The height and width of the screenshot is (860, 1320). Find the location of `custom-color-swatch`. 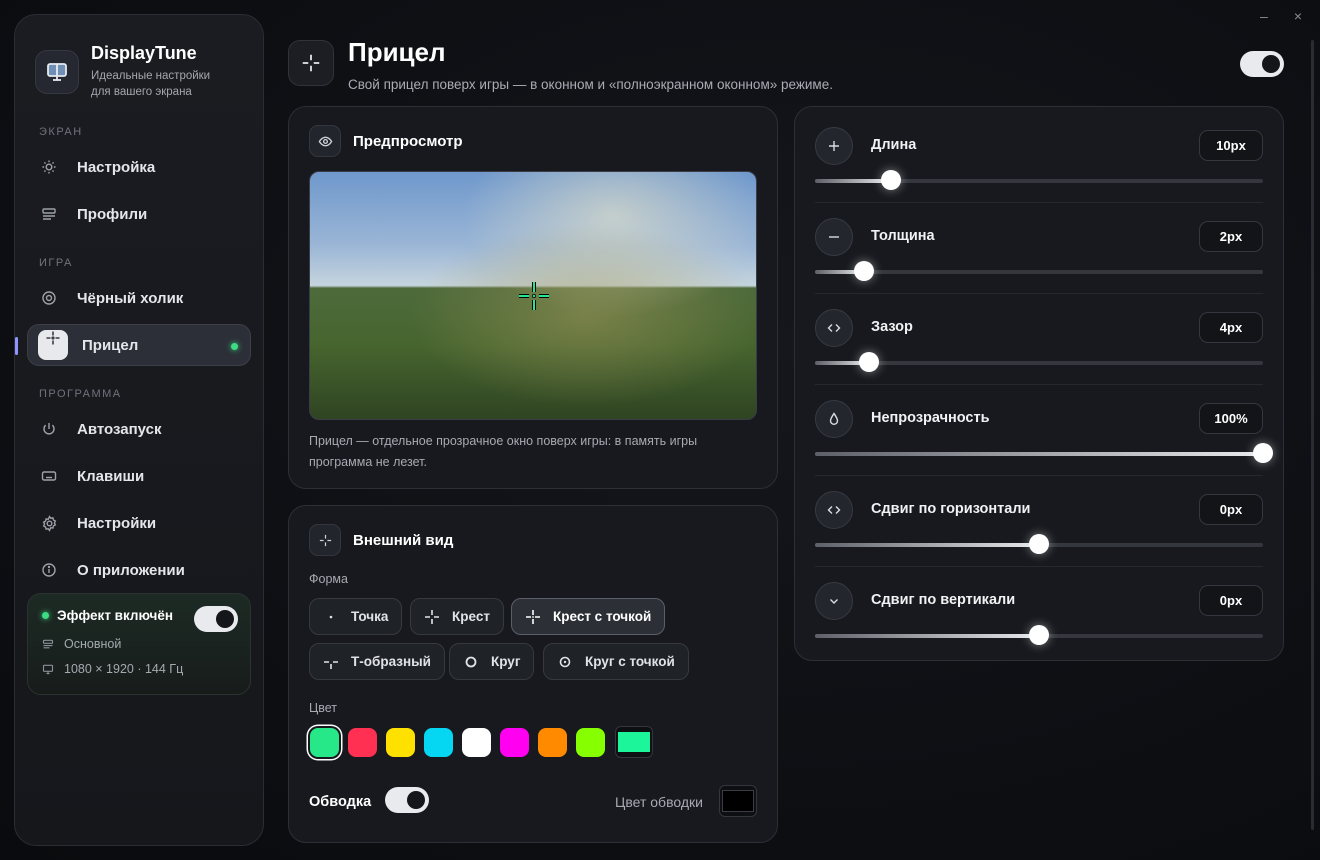

custom-color-swatch is located at coordinates (634, 742).